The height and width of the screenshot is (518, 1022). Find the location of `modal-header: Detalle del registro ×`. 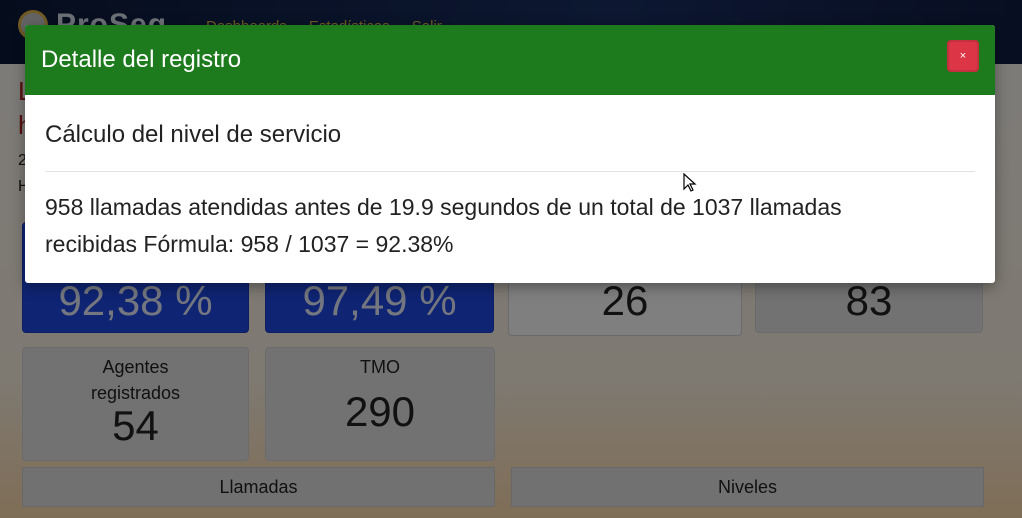

modal-header: Detalle del registro × is located at coordinates (510, 60).